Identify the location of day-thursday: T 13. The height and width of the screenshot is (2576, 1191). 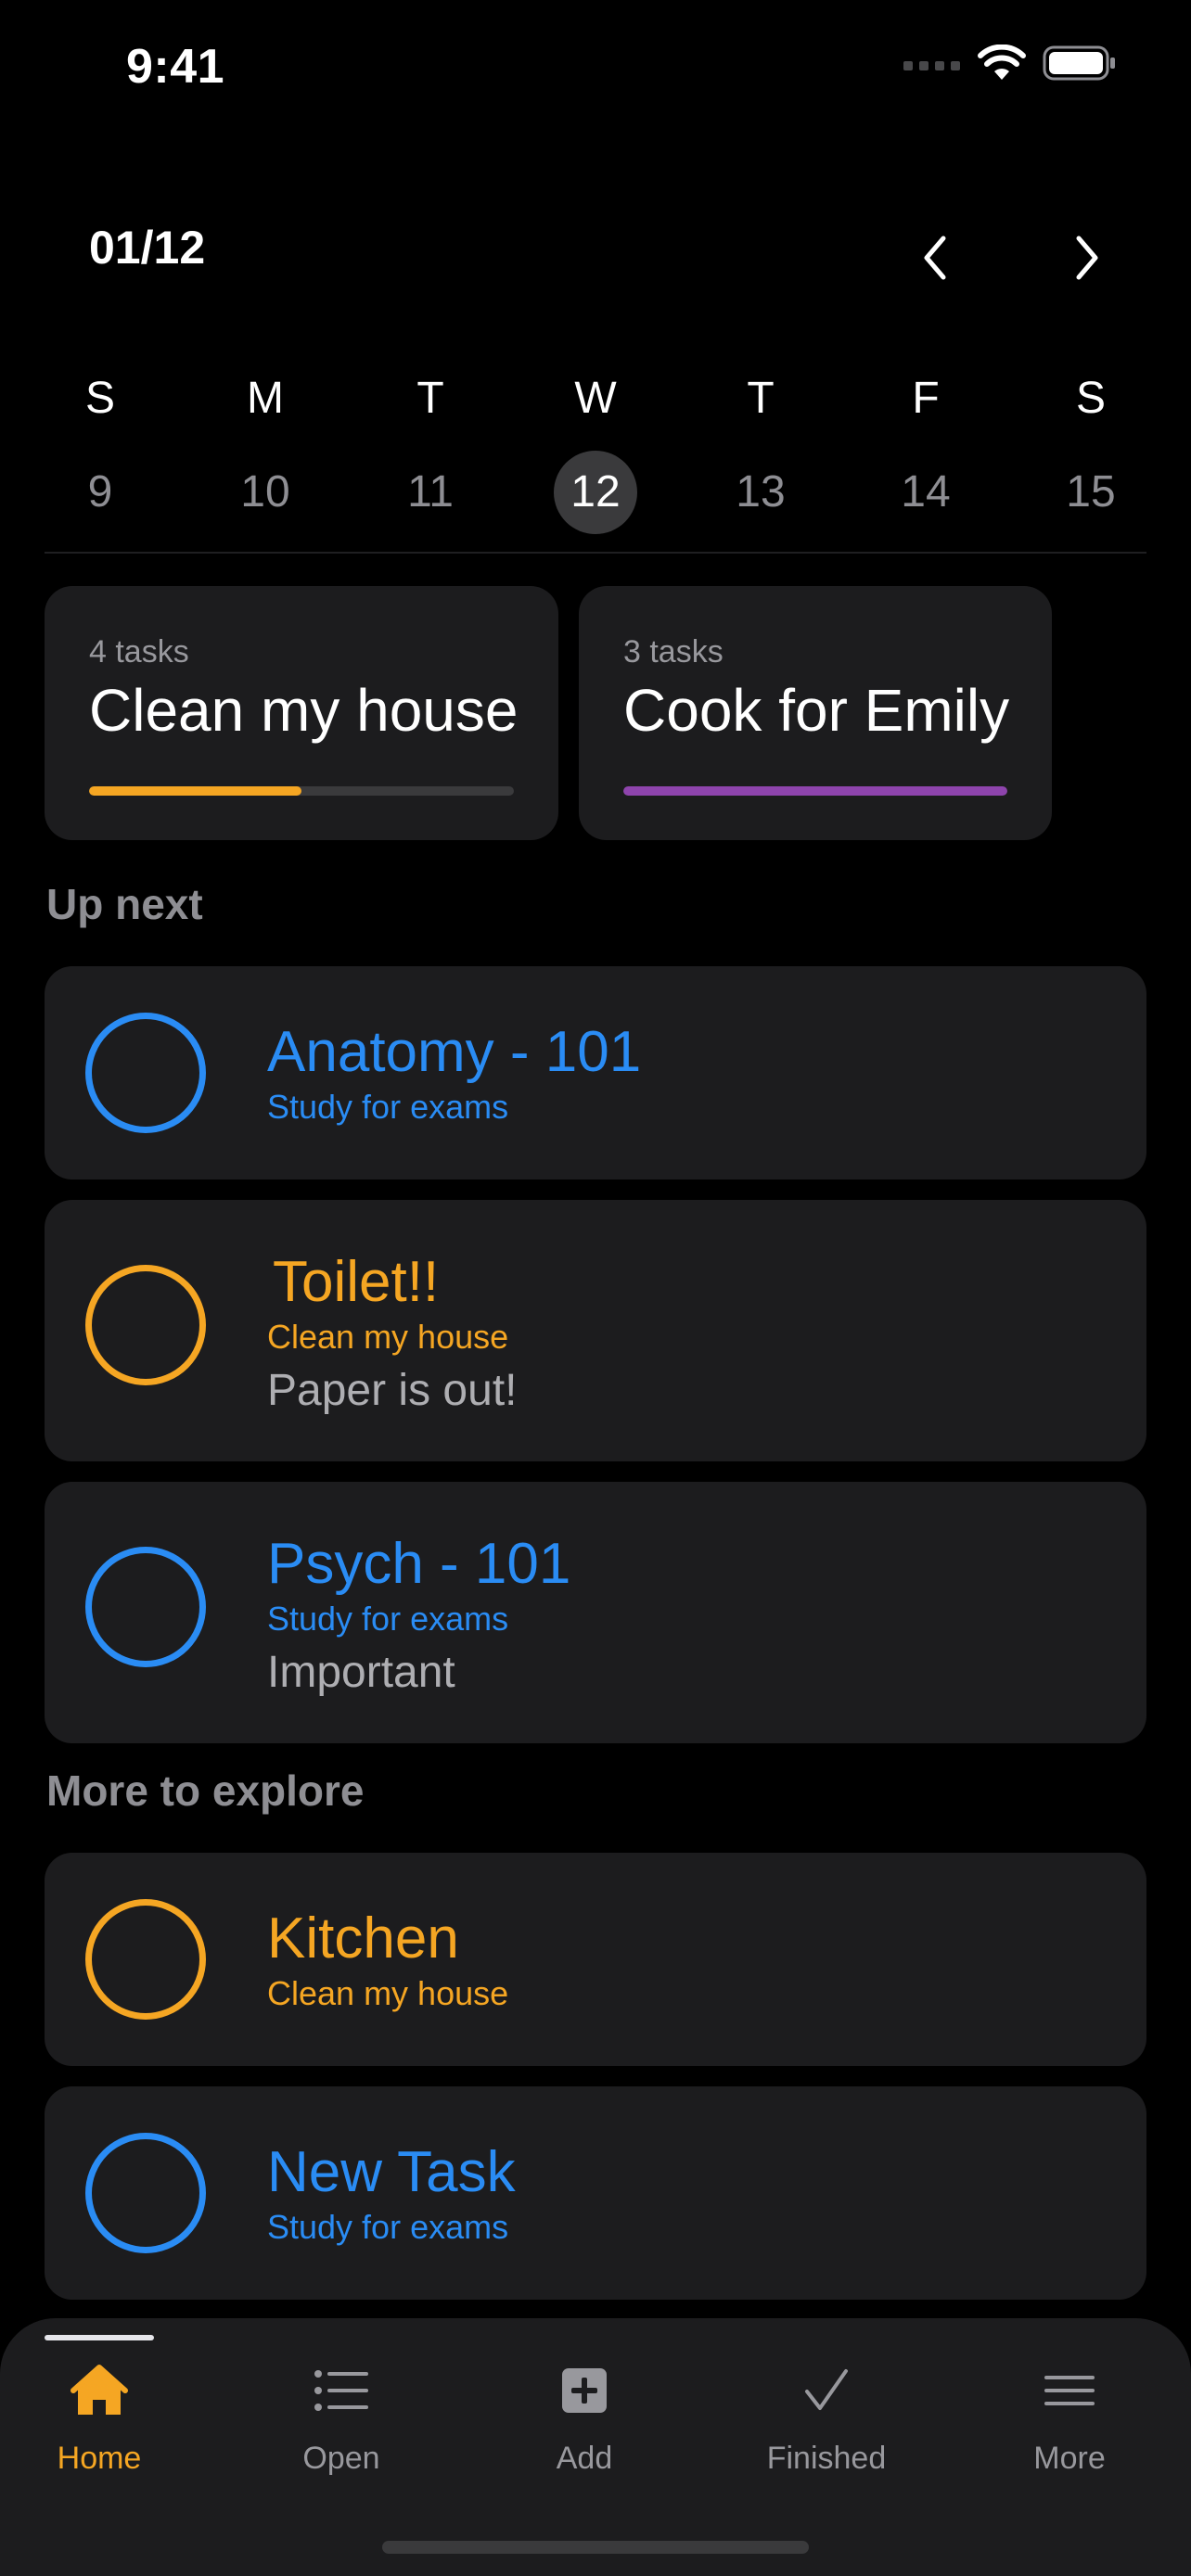
(760, 452).